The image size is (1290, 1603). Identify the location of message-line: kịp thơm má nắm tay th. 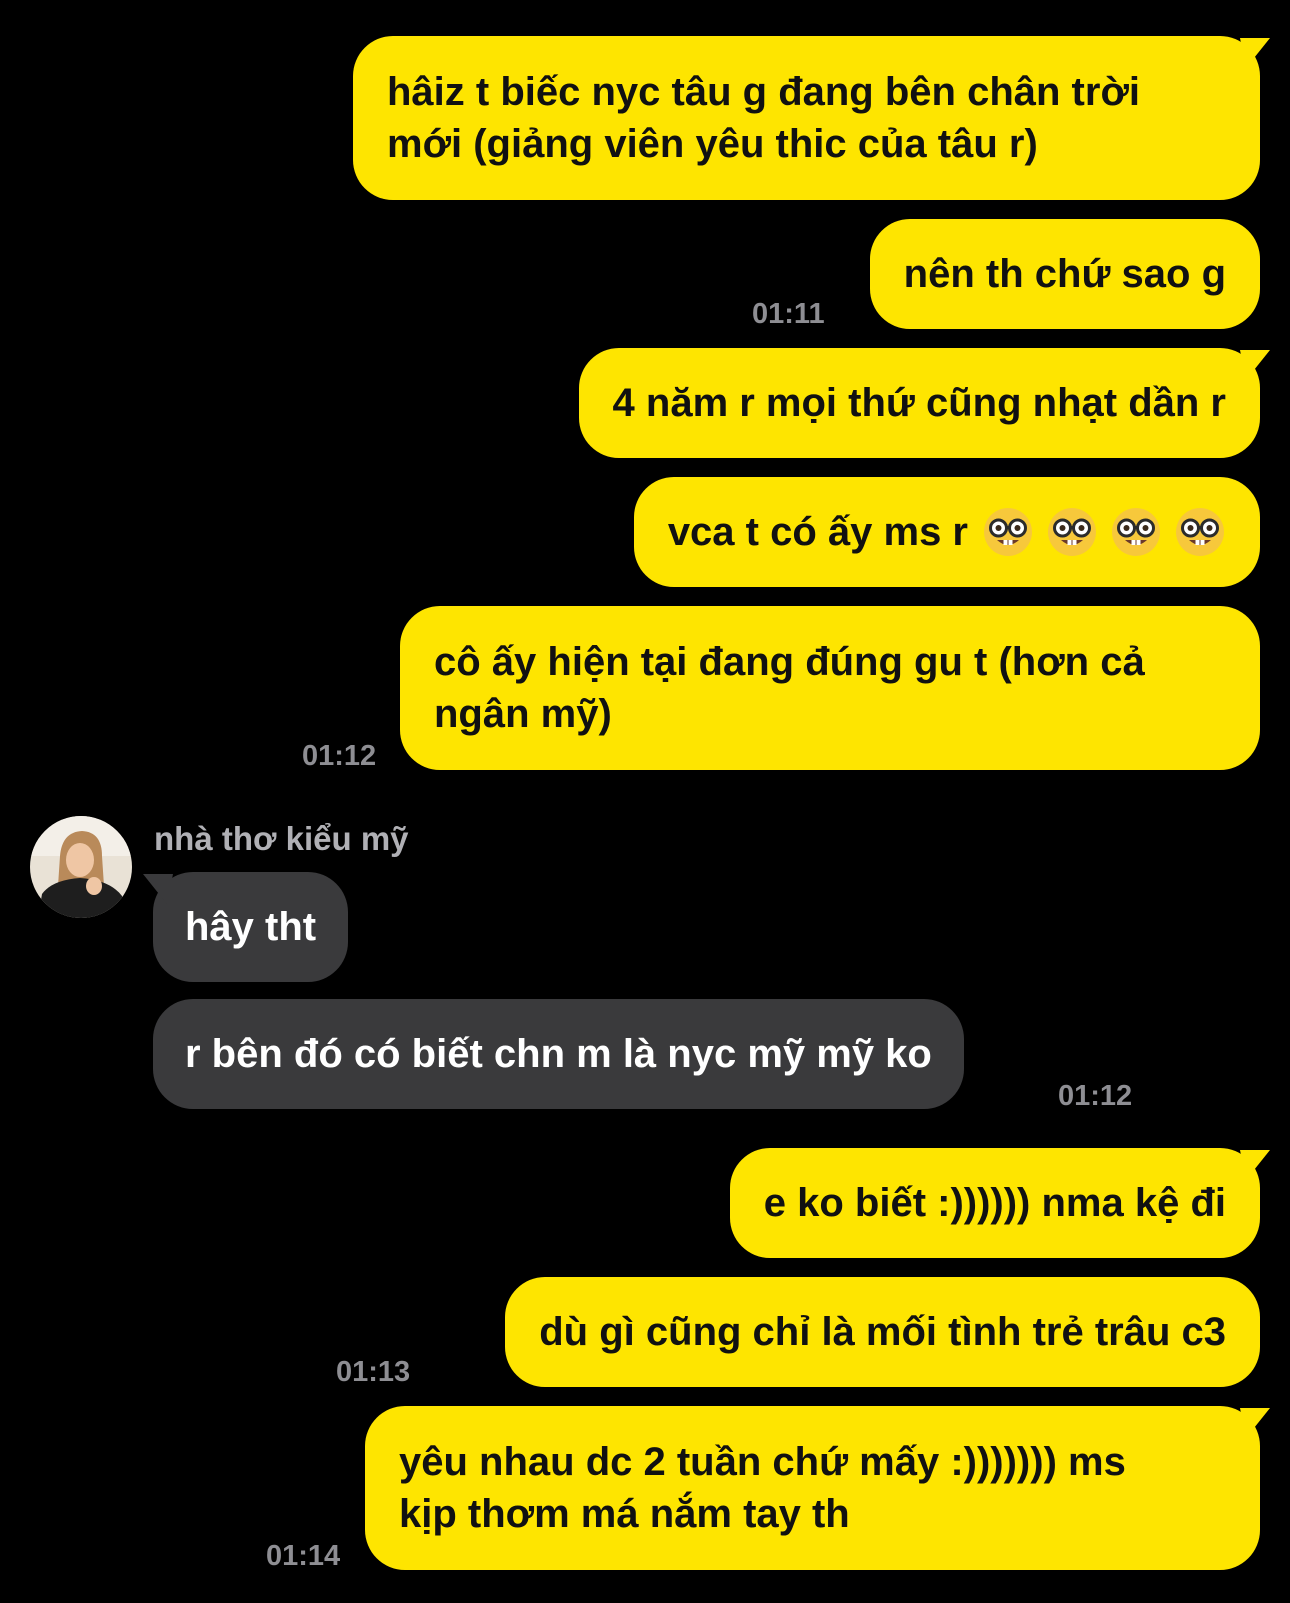
(624, 1514).